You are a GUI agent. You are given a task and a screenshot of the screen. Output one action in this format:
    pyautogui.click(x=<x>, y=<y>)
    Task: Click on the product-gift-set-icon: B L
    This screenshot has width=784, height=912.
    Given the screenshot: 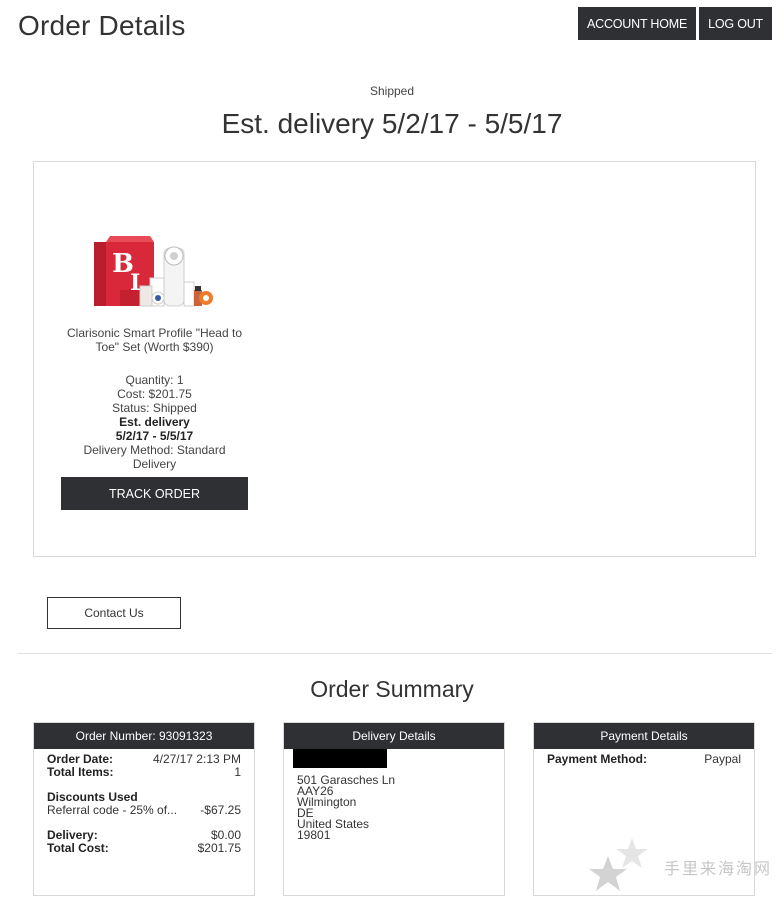 What is the action you would take?
    pyautogui.click(x=153, y=271)
    